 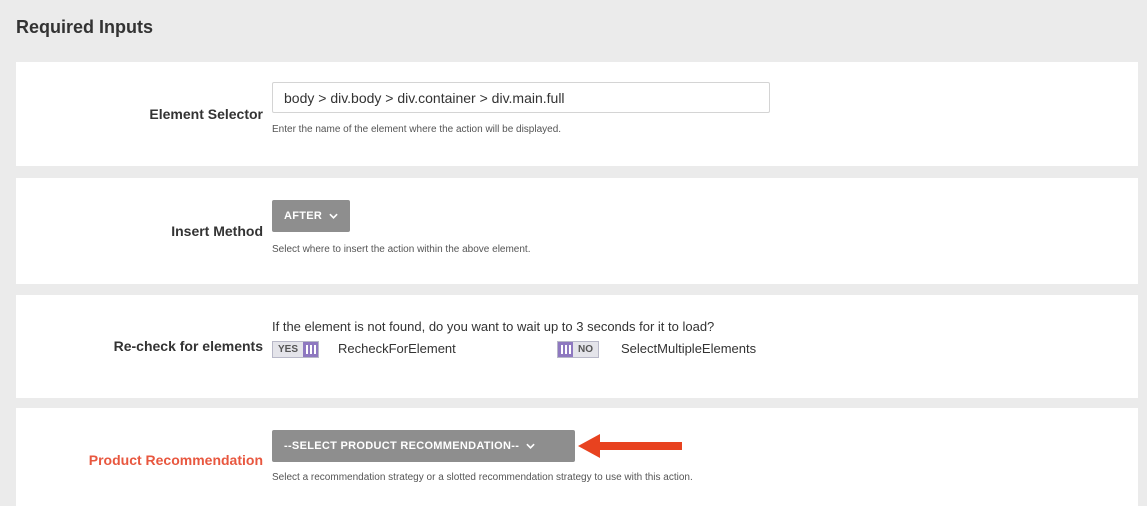 I want to click on recheck-toggle: YES, so click(x=296, y=349).